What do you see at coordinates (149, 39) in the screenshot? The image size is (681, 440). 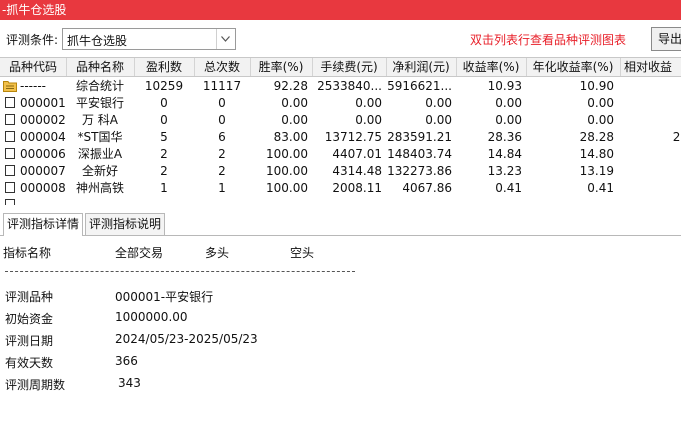 I see `condition-select: 抓牛仓选股` at bounding box center [149, 39].